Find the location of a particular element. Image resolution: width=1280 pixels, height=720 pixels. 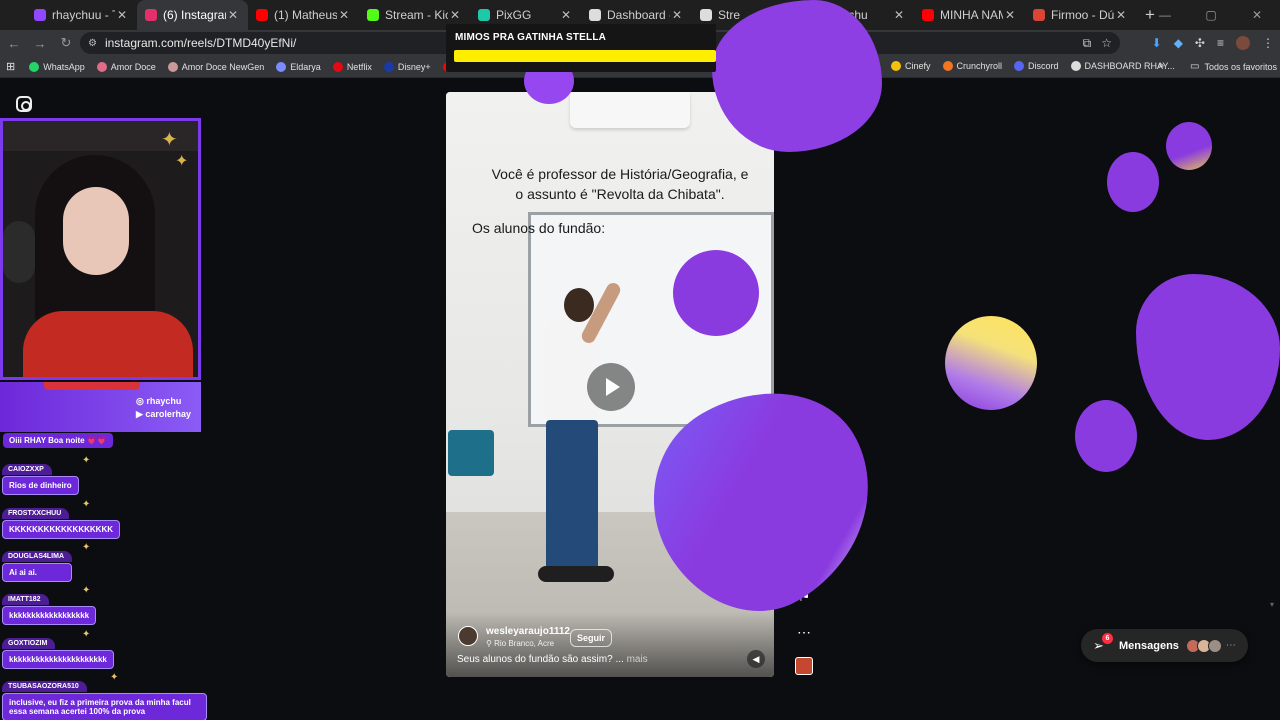

bookmark-label: Amor Doce NewGen is located at coordinates (223, 66).